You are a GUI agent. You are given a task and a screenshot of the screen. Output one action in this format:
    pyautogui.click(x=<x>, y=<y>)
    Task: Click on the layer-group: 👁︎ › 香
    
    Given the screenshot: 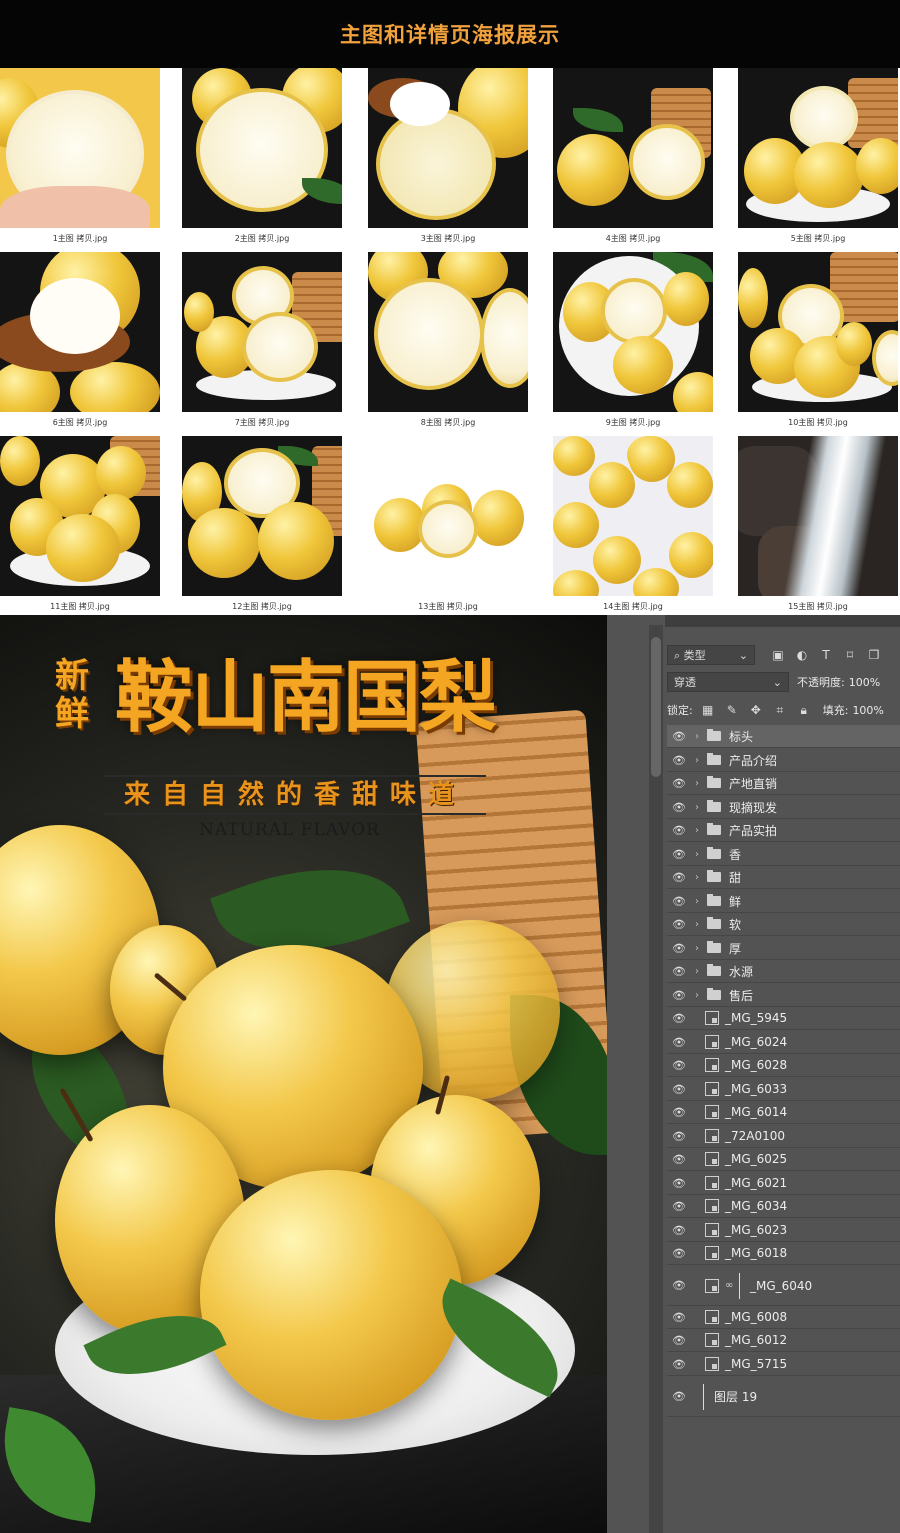 What is the action you would take?
    pyautogui.click(x=783, y=854)
    